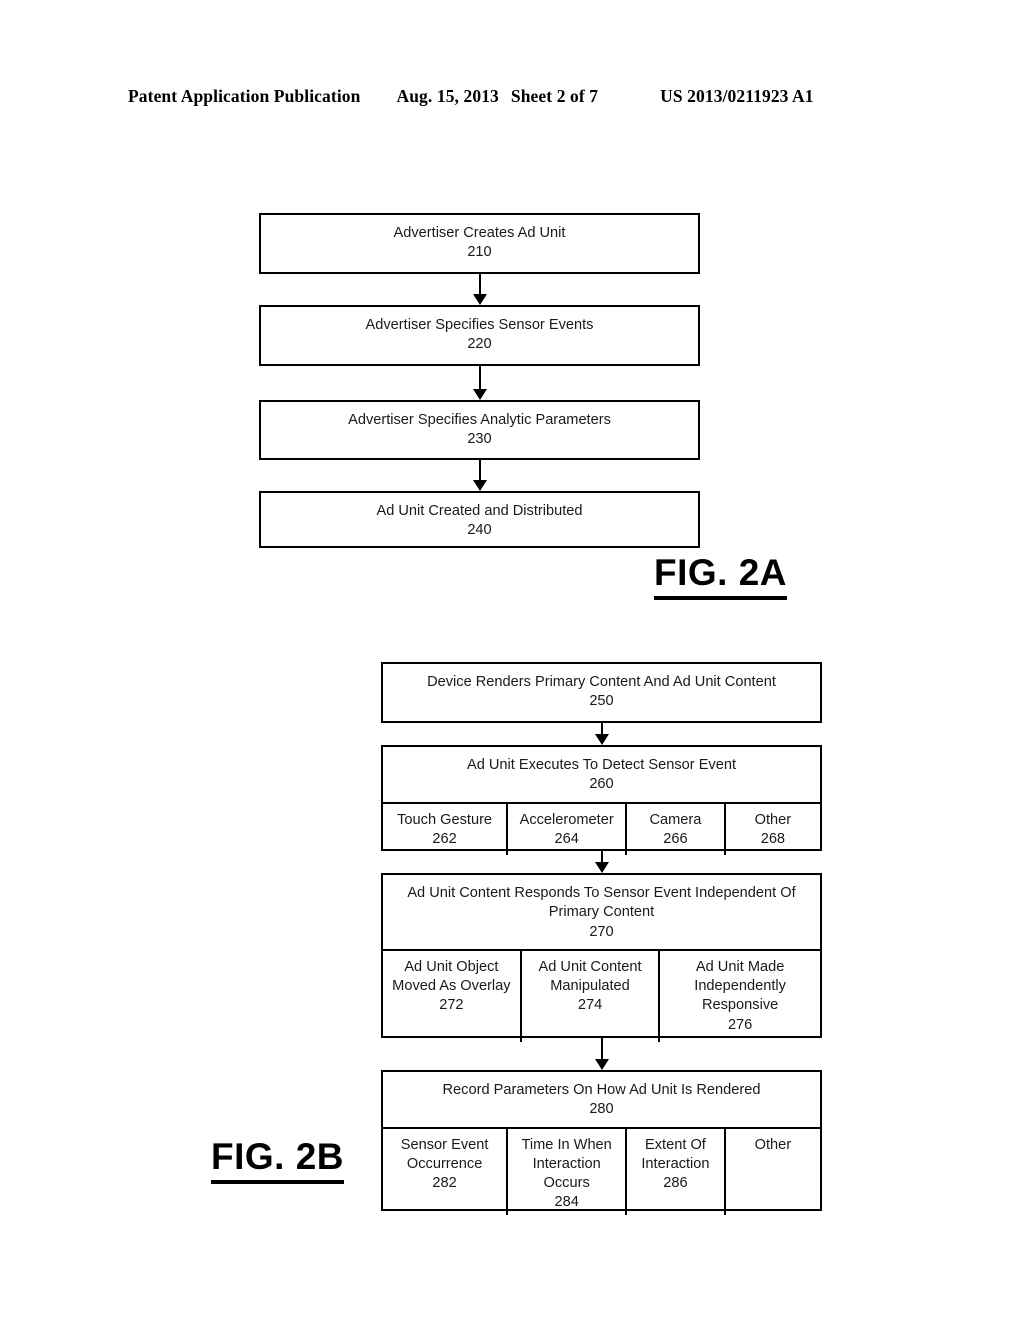 This screenshot has width=1024, height=1320. I want to click on subcell-266: Camera 266, so click(674, 829).